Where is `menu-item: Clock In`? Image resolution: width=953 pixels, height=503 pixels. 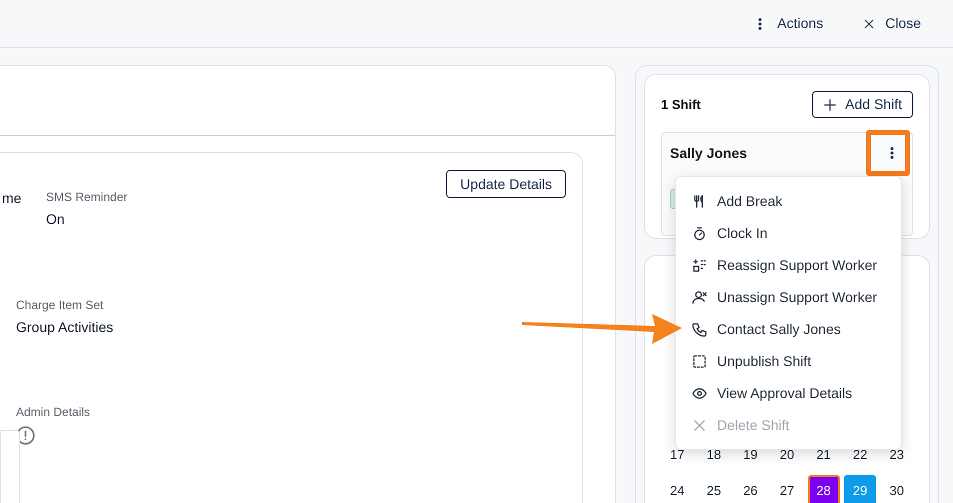
menu-item: Clock In is located at coordinates (788, 233).